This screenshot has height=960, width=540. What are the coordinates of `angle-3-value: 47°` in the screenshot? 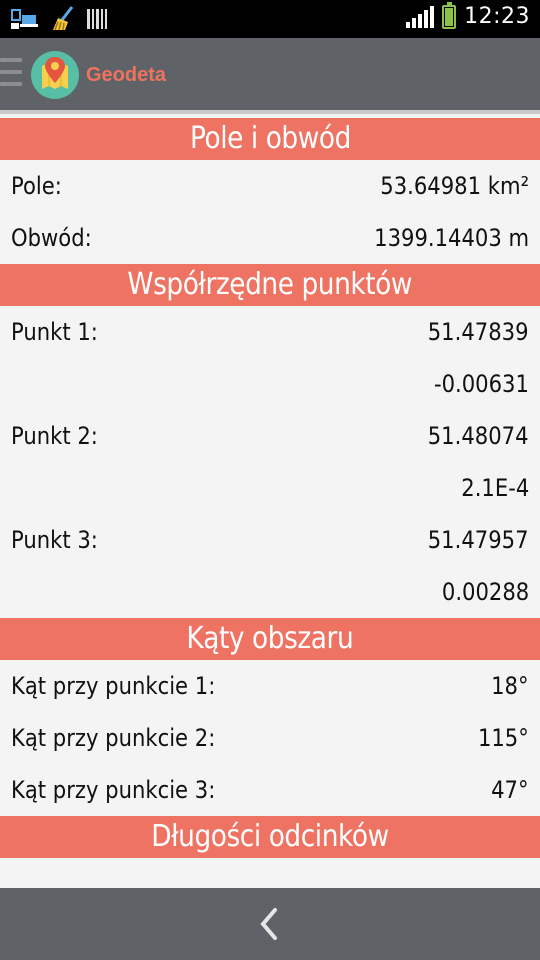 It's located at (510, 790).